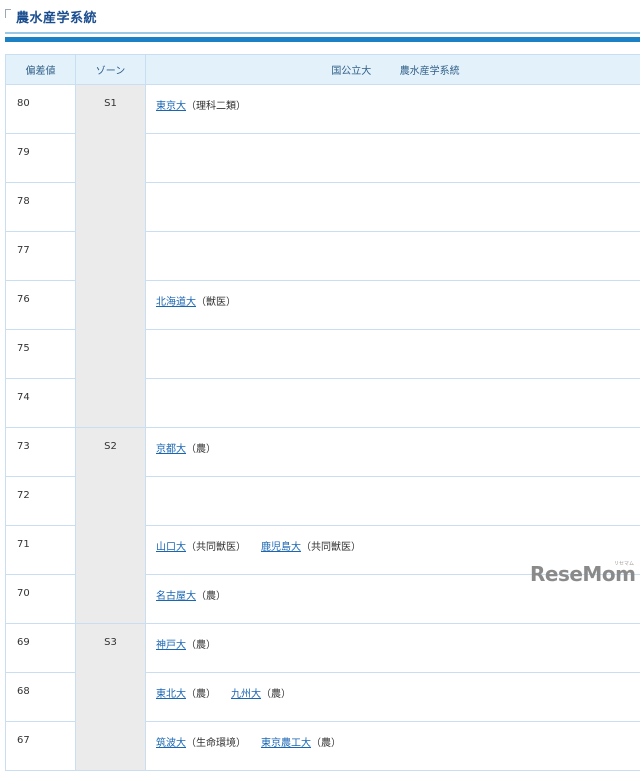 This screenshot has height=771, width=640. I want to click on table-row: 80S1東京大（理科二類）, so click(323, 109).